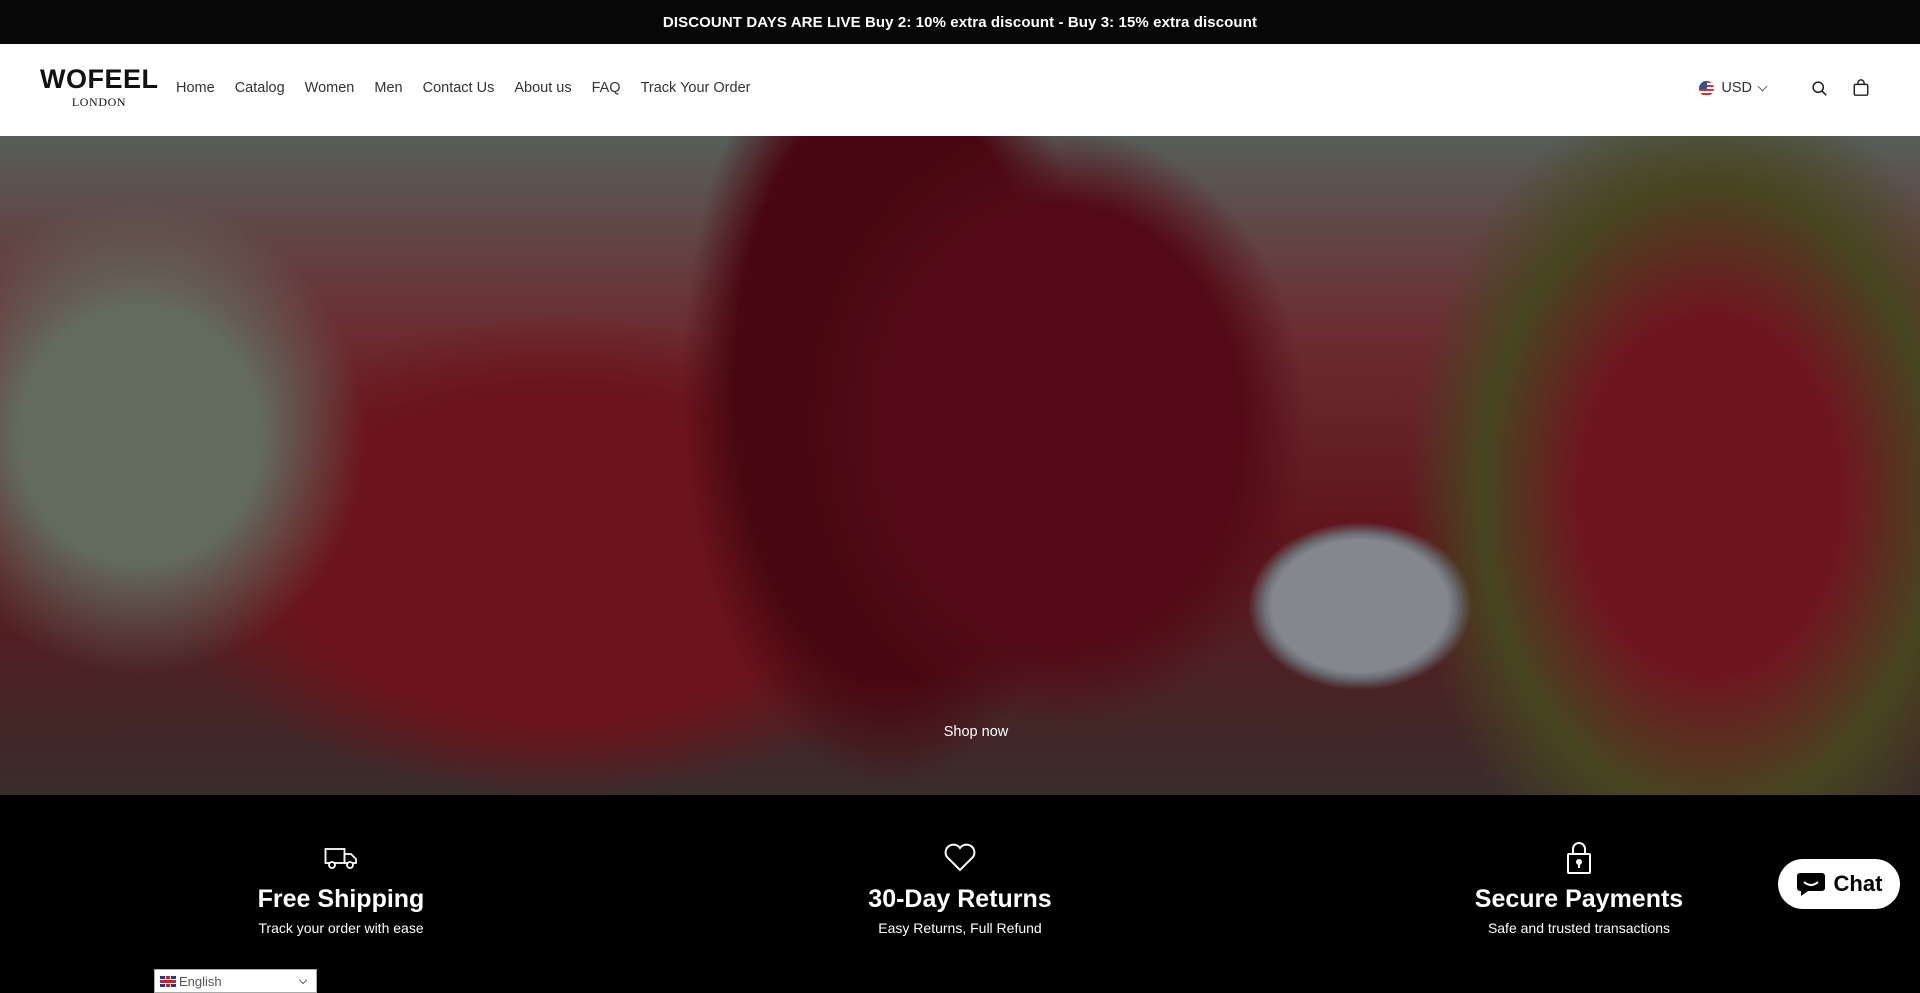 The height and width of the screenshot is (993, 1920). I want to click on lock-icon, so click(1579, 858).